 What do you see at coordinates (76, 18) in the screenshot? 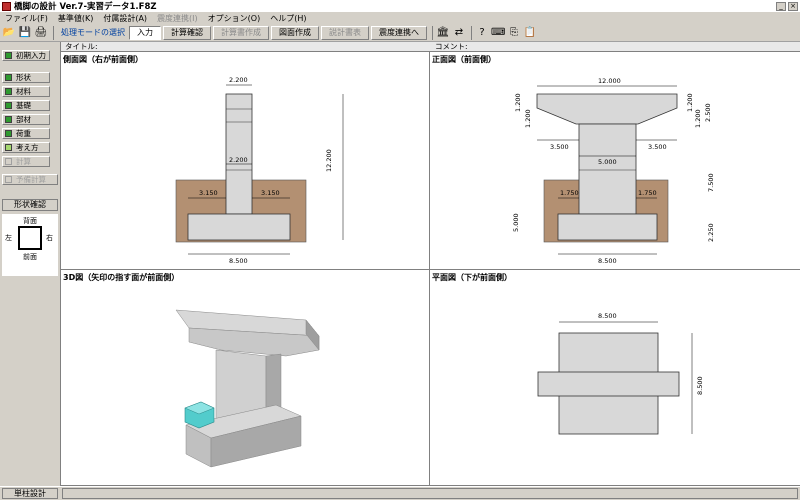
I see `menu-standard: 基準値(K)` at bounding box center [76, 18].